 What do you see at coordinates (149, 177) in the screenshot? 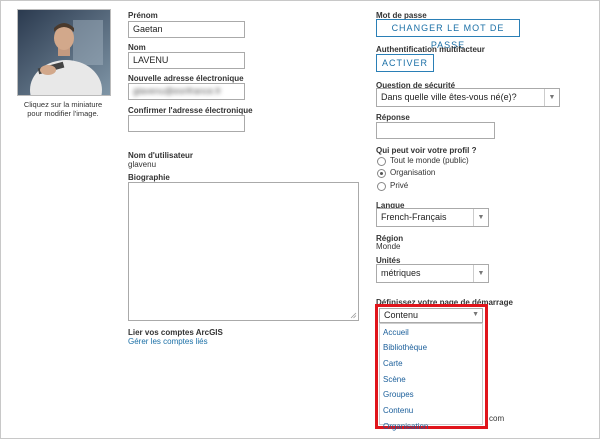
I see `bio-label: Biographie` at bounding box center [149, 177].